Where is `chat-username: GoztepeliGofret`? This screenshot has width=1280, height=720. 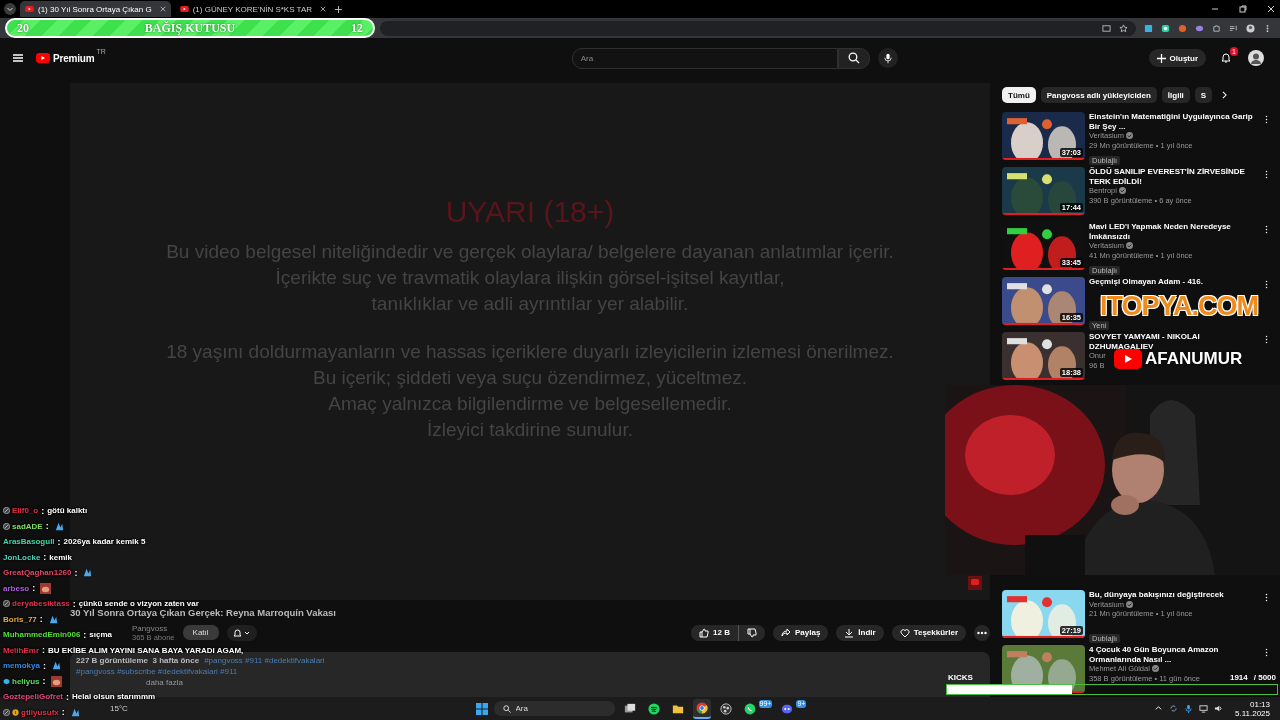
chat-username: GoztepeliGofret is located at coordinates (33, 697).